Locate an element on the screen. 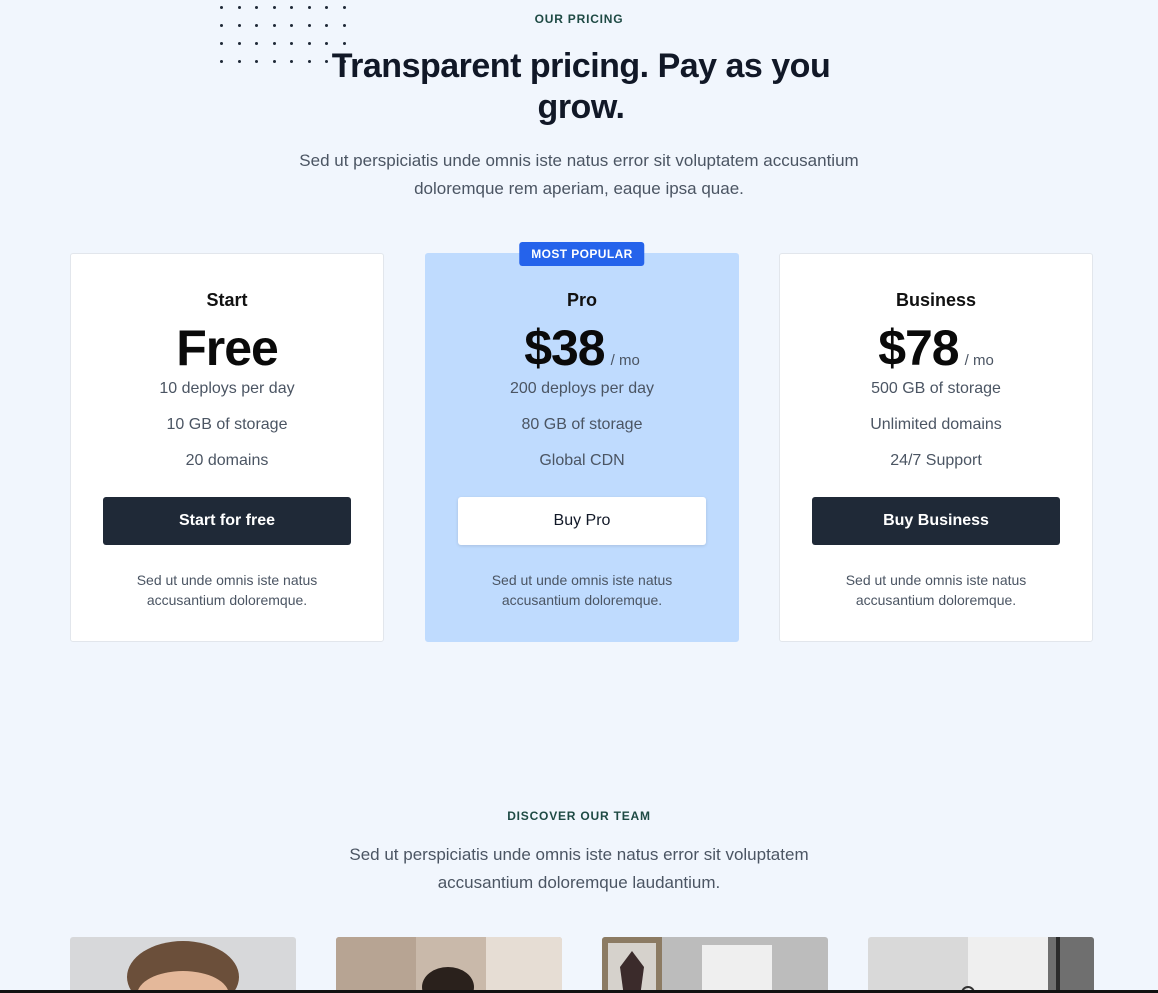  pricing-eyebrow: OUR PRICING is located at coordinates (579, 19).